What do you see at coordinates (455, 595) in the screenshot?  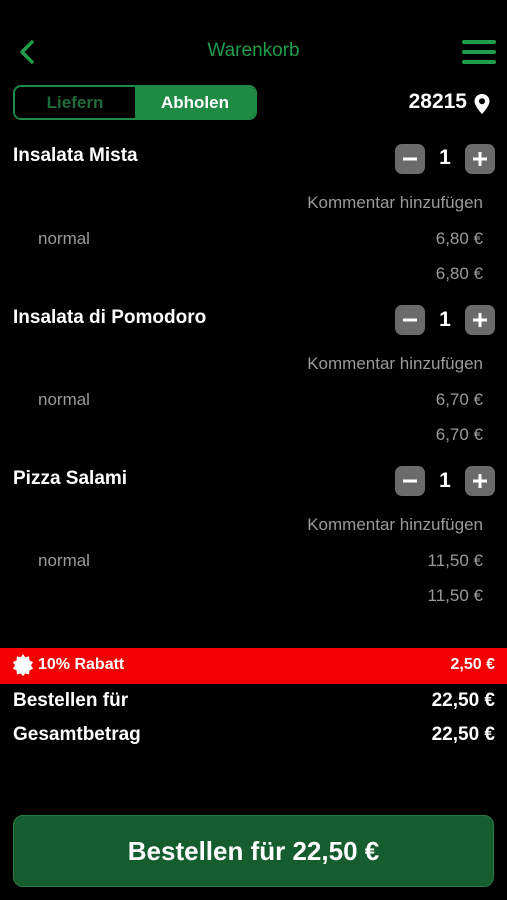 I see `item-total: 11,50 €` at bounding box center [455, 595].